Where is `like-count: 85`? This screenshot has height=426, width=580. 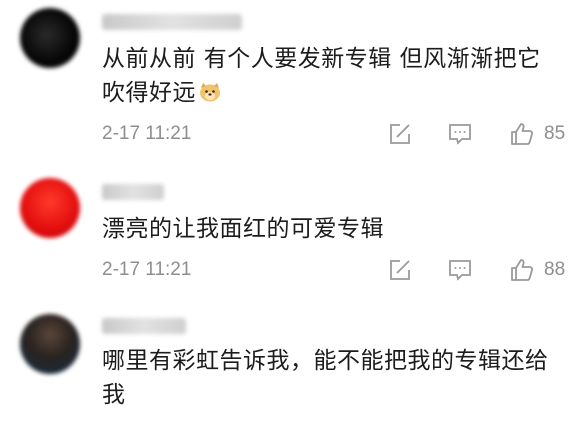
like-count: 85 is located at coordinates (555, 133).